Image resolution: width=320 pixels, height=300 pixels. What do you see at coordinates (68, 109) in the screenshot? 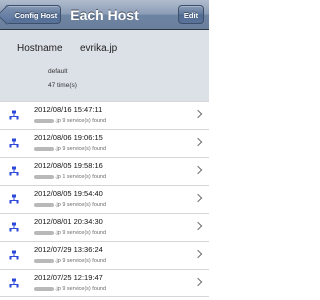
I see `scan-timestamp: 2012/08/16 15:47:11` at bounding box center [68, 109].